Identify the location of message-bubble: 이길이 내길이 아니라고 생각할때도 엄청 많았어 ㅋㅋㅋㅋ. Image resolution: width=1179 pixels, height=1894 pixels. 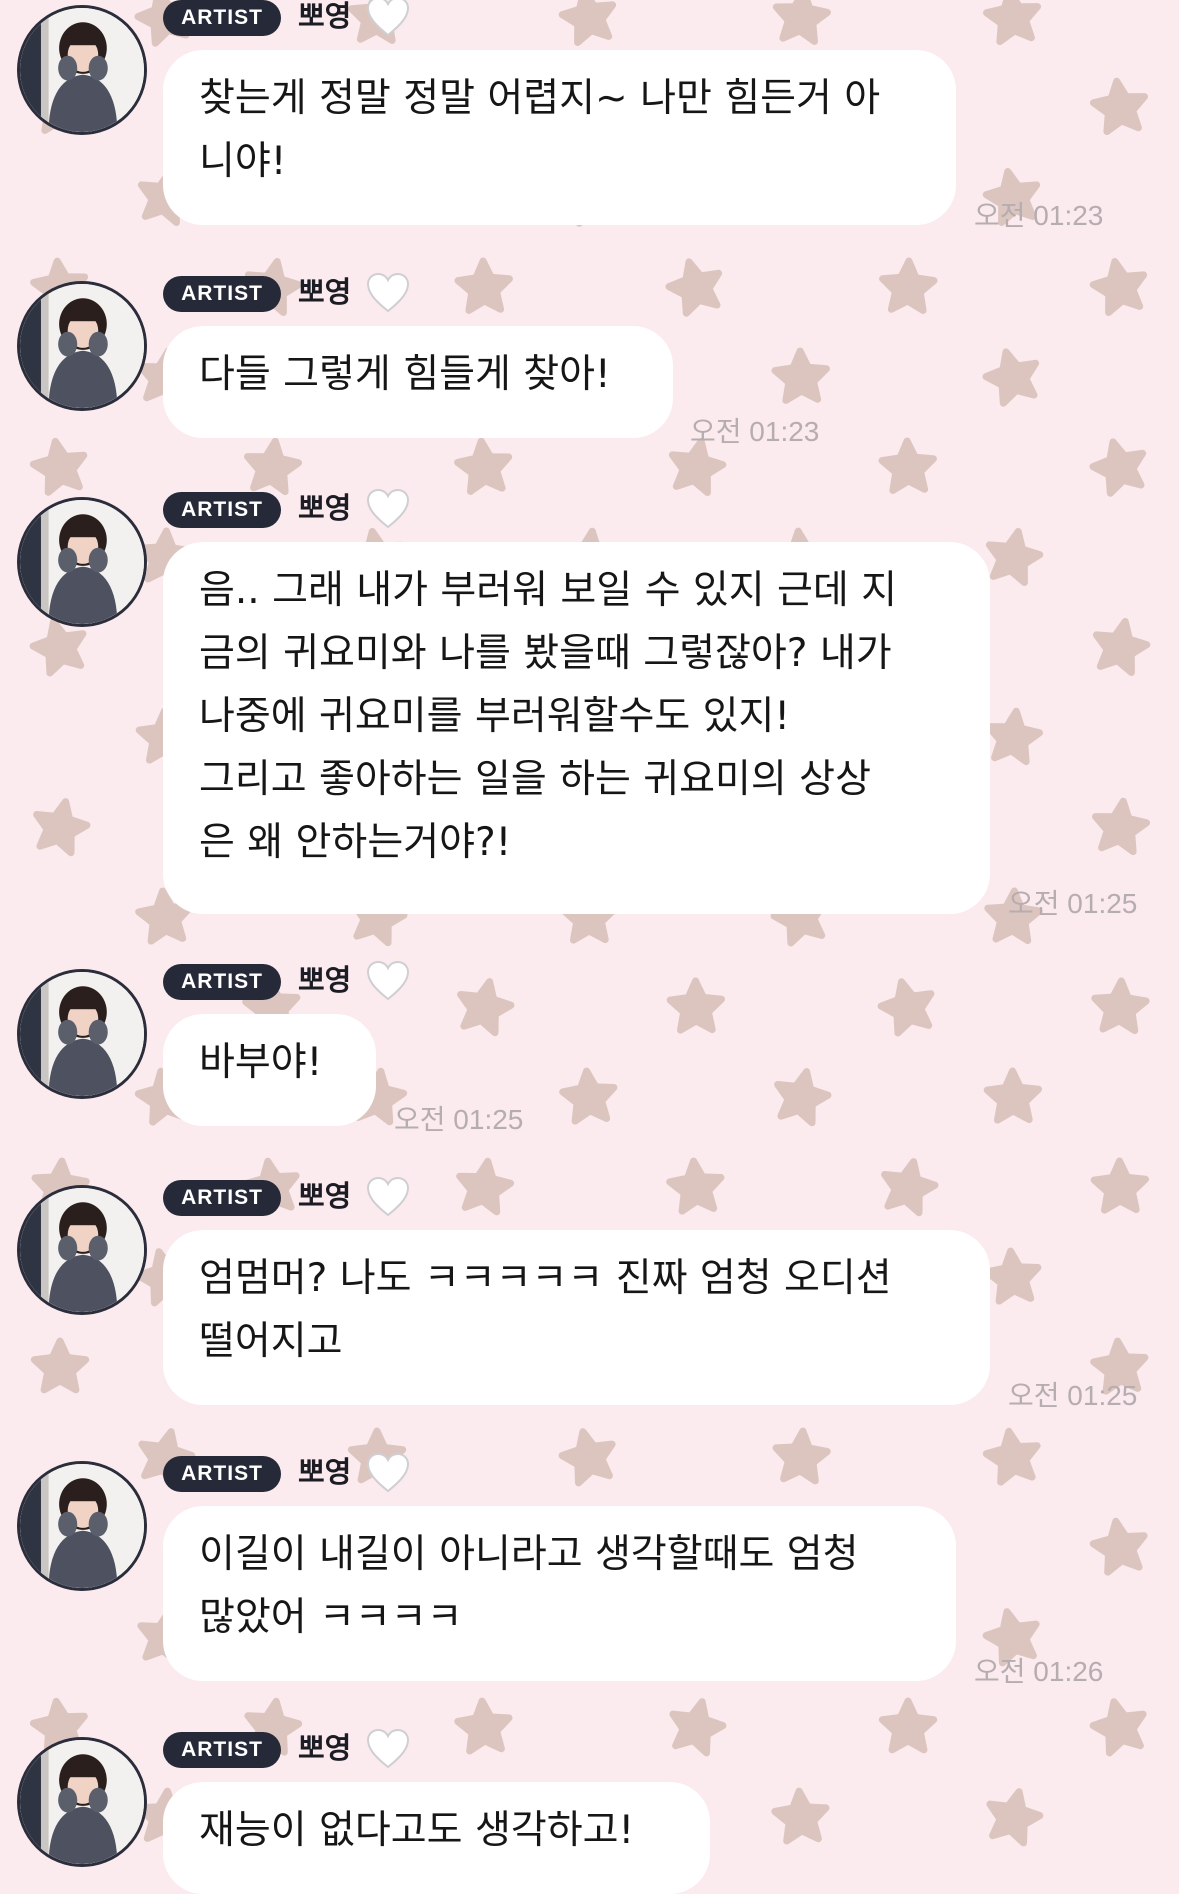
(559, 1593).